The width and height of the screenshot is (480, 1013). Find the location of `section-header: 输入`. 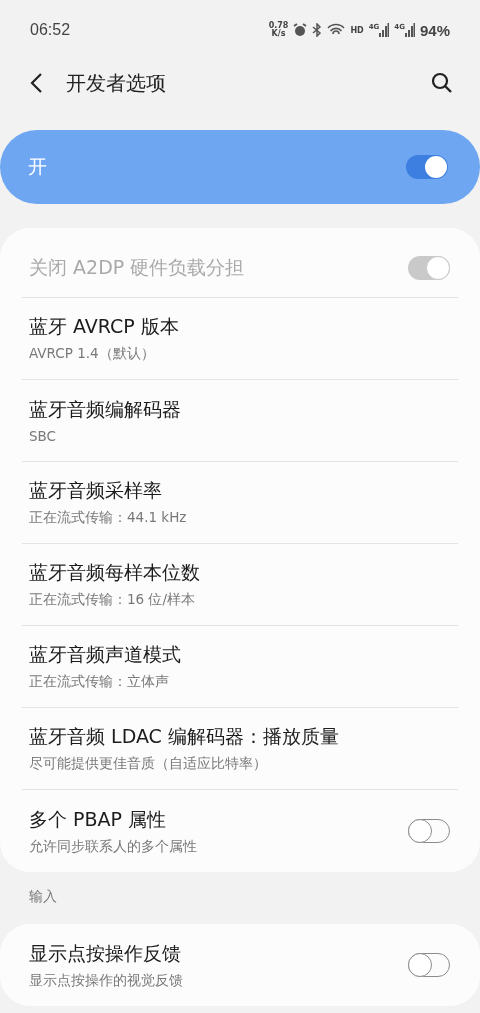

section-header: 输入 is located at coordinates (43, 896).